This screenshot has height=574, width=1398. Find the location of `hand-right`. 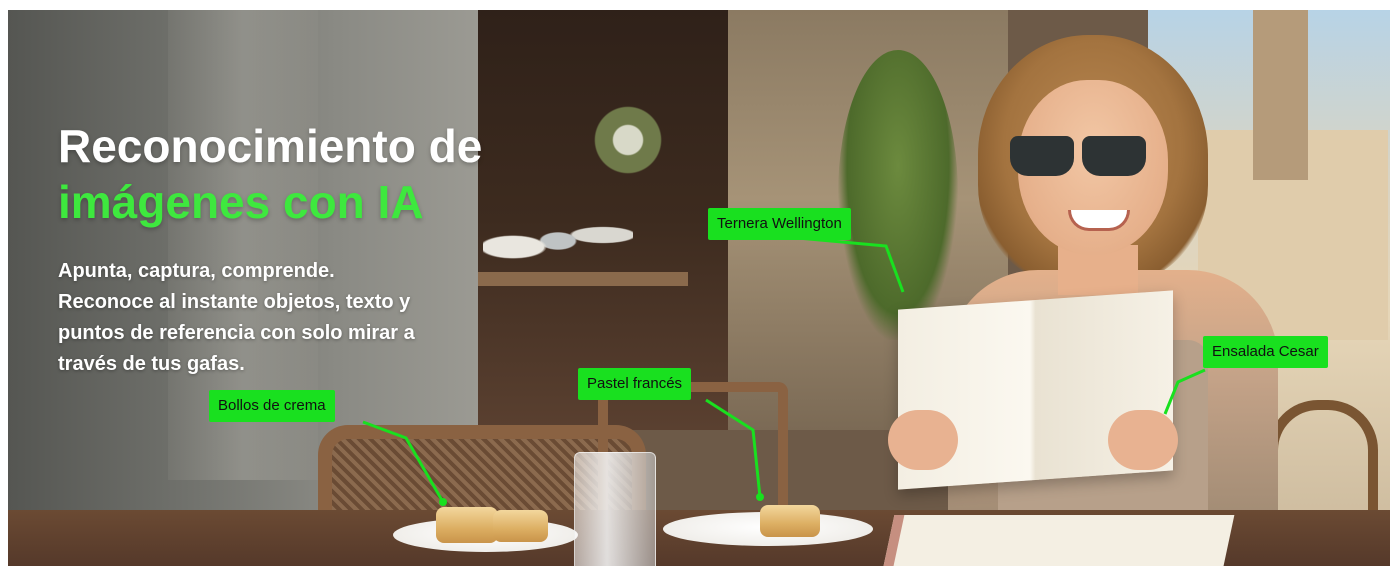

hand-right is located at coordinates (1143, 440).